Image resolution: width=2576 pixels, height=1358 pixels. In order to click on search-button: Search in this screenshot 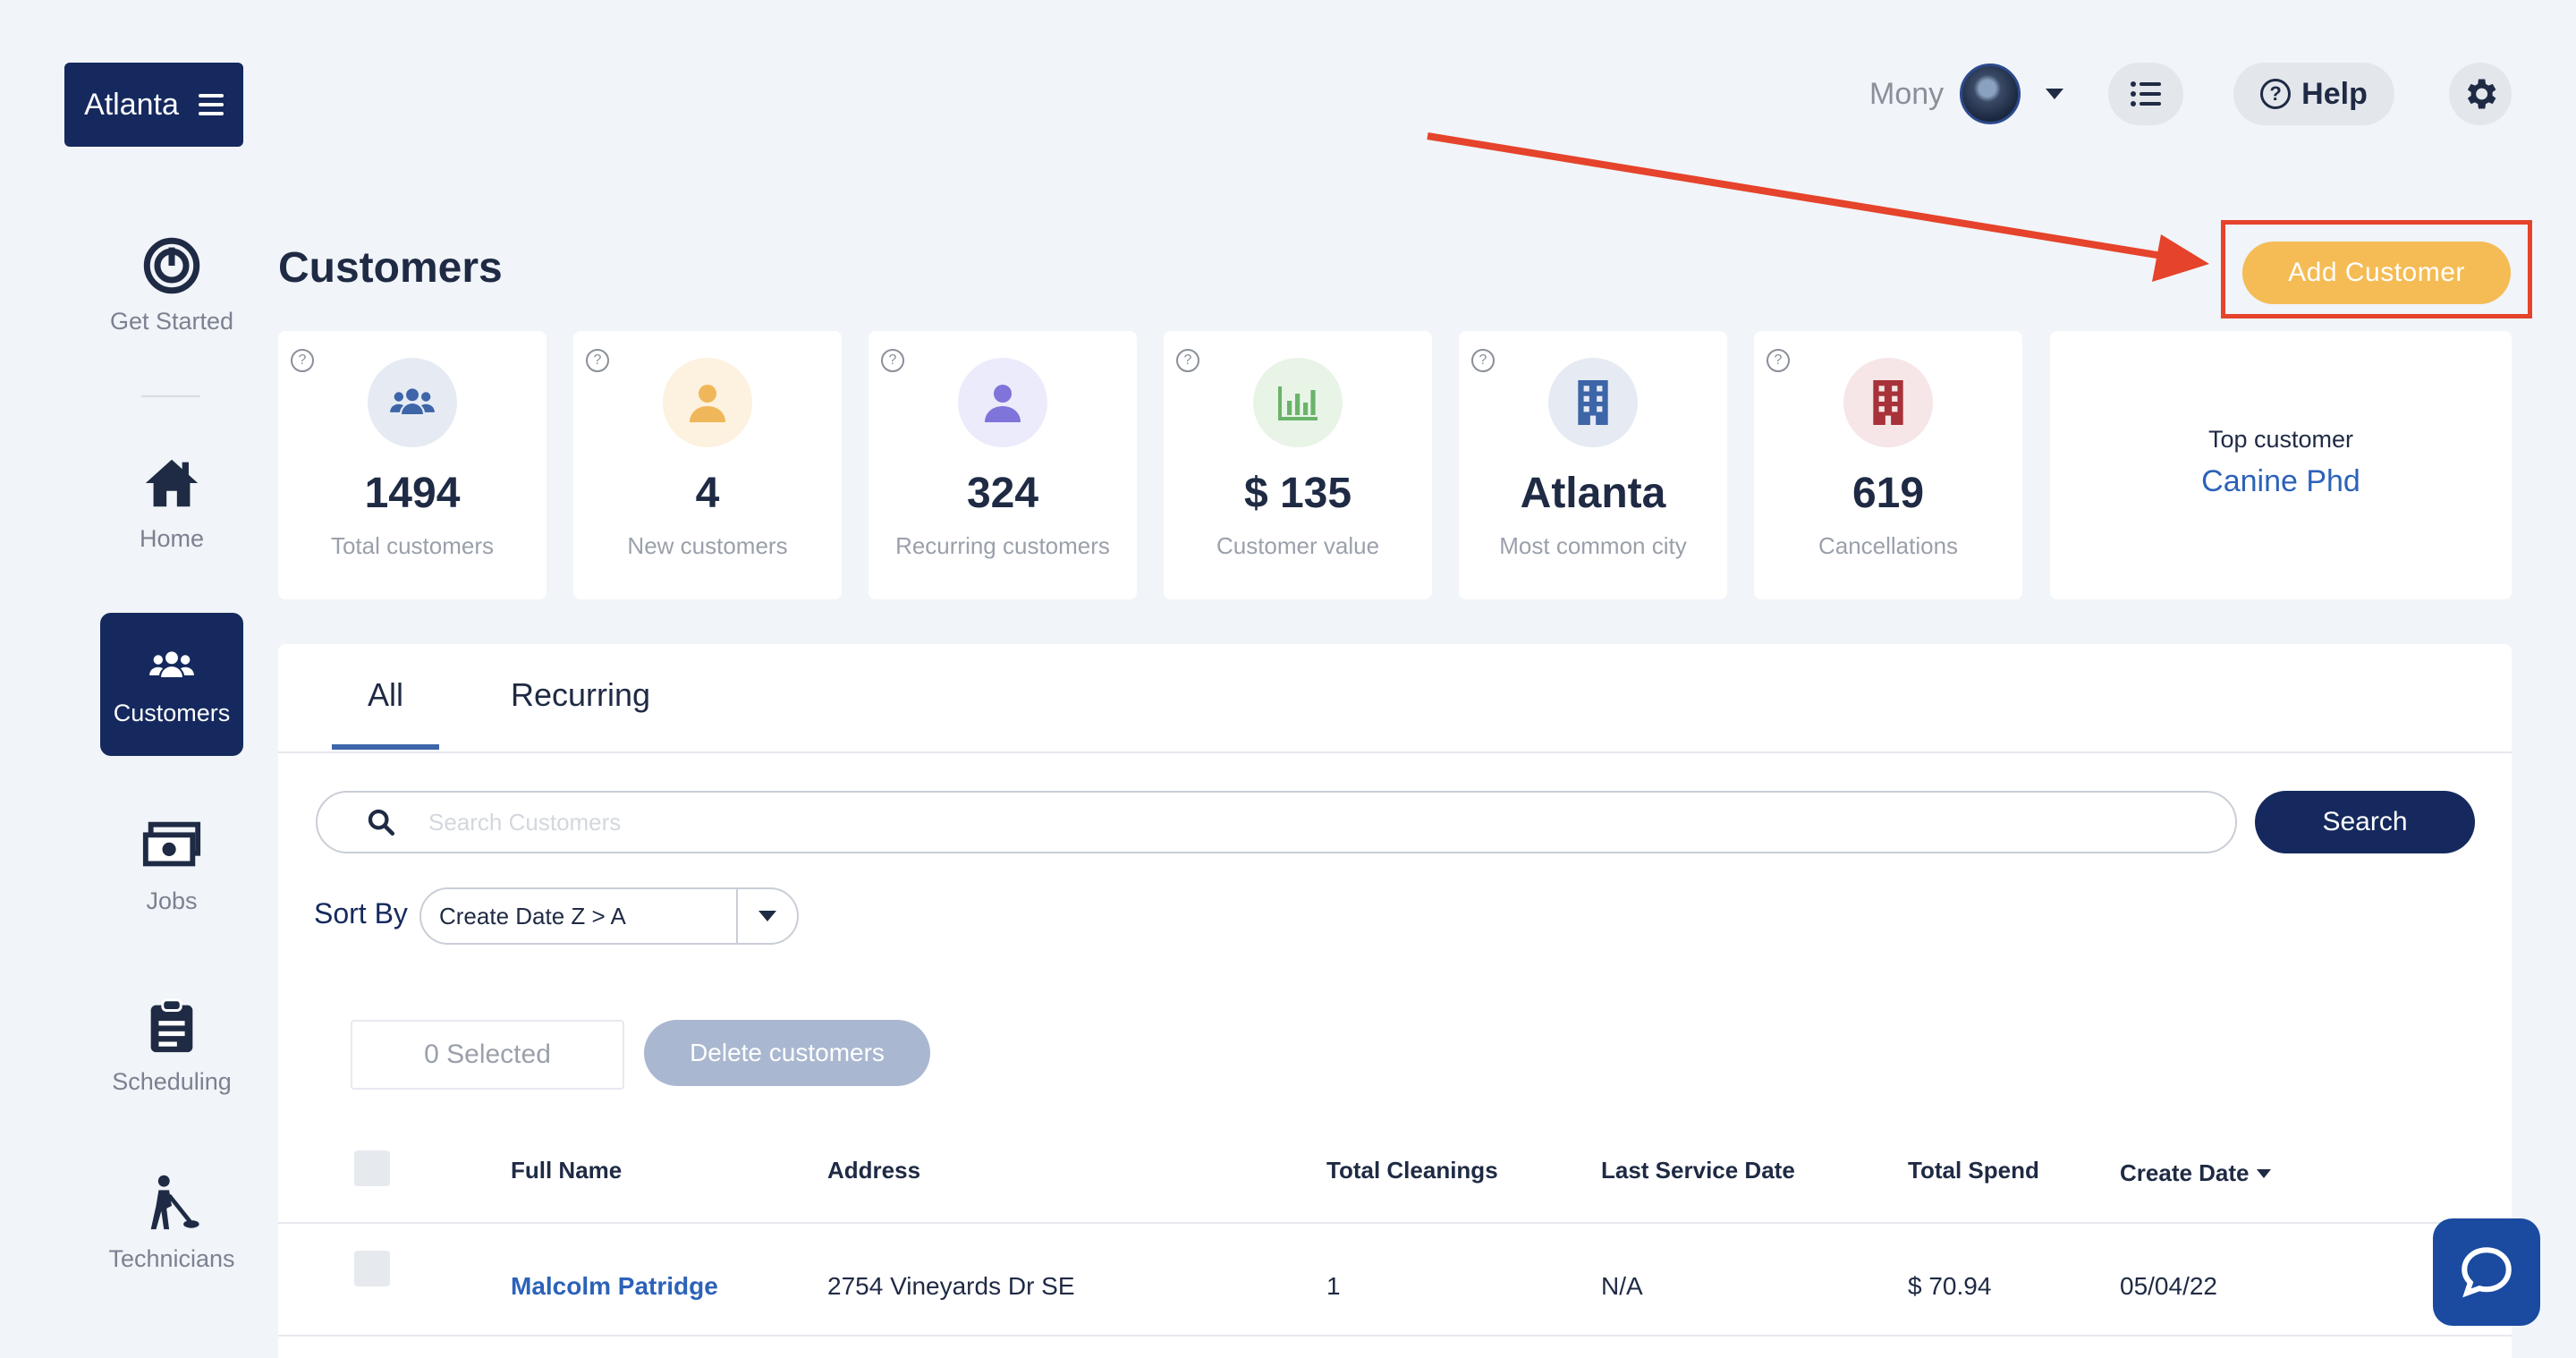, I will do `click(2365, 822)`.